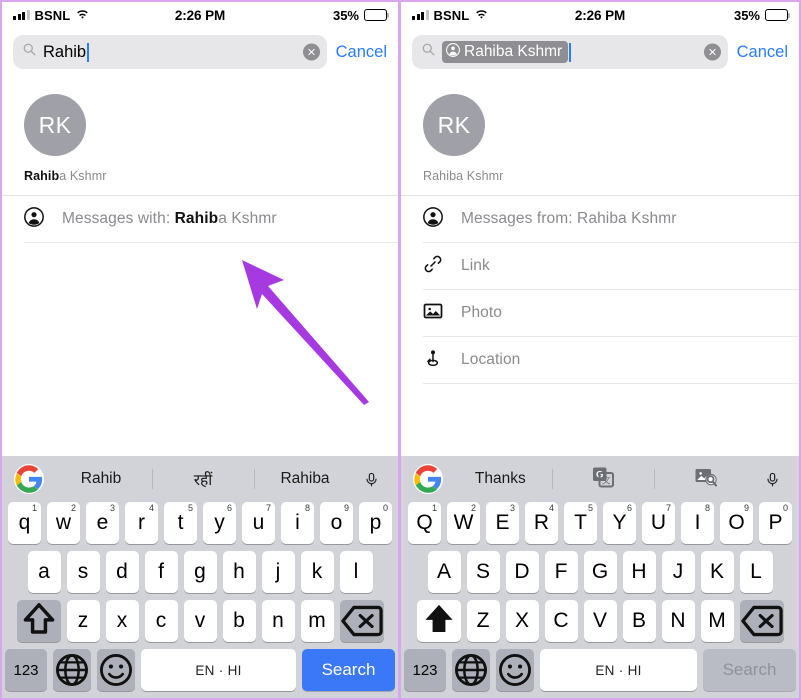  I want to click on key-S: S, so click(483, 572).